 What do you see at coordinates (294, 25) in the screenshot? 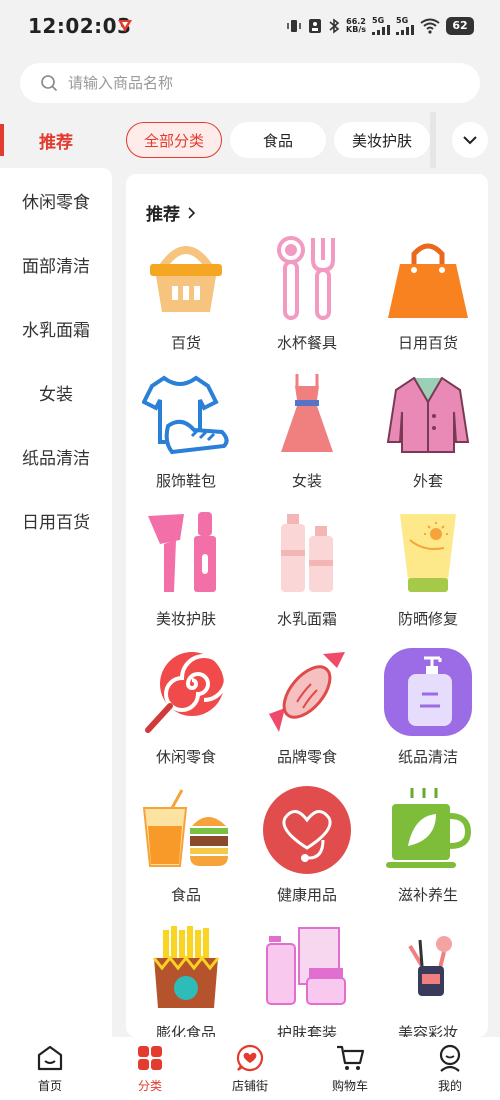
I see `vibrate-icon` at bounding box center [294, 25].